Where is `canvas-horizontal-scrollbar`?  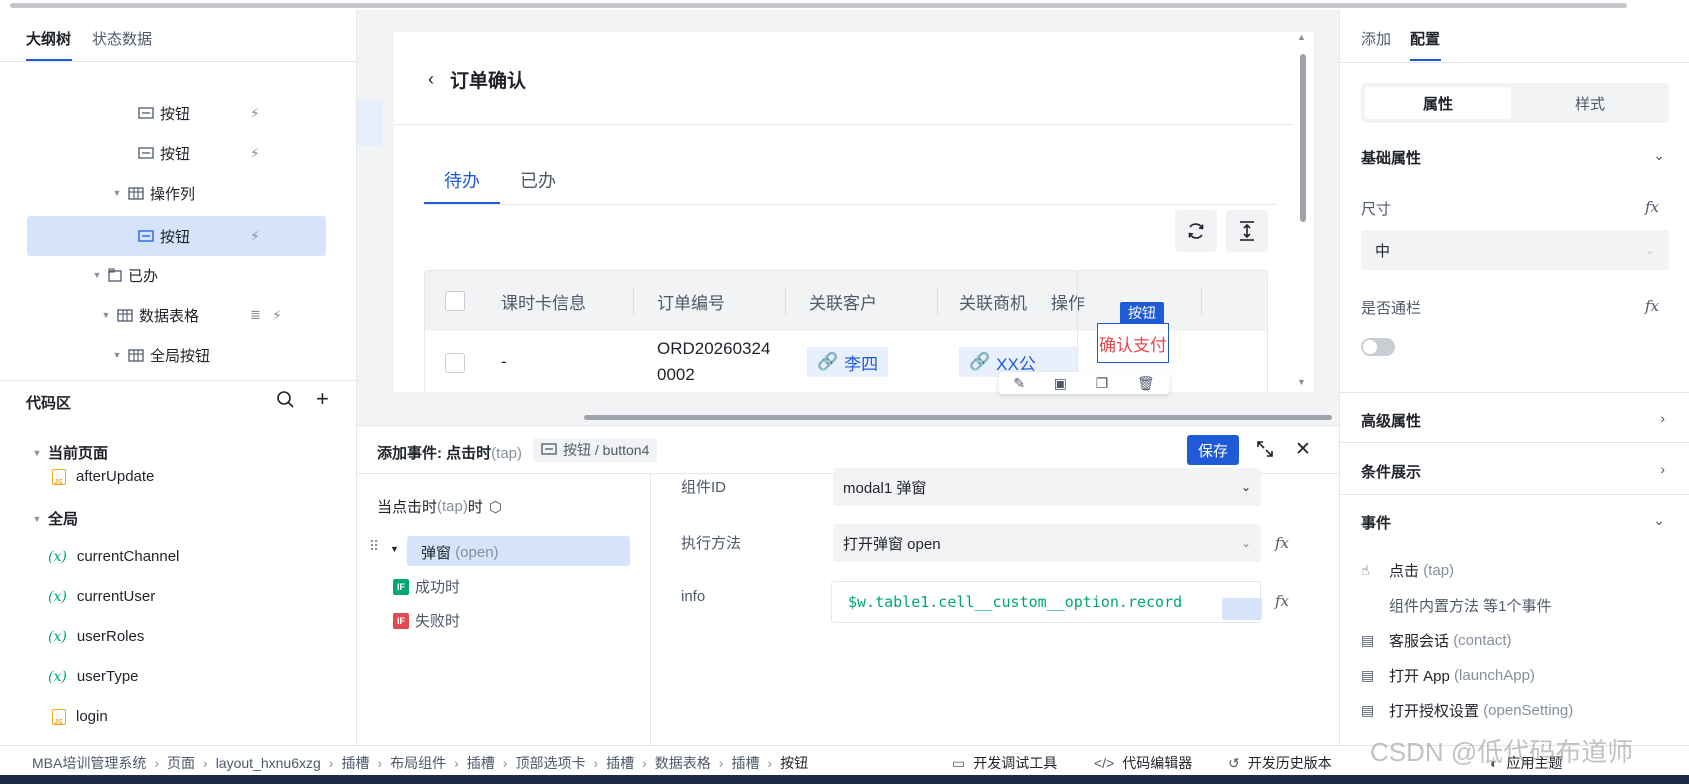 canvas-horizontal-scrollbar is located at coordinates (958, 417).